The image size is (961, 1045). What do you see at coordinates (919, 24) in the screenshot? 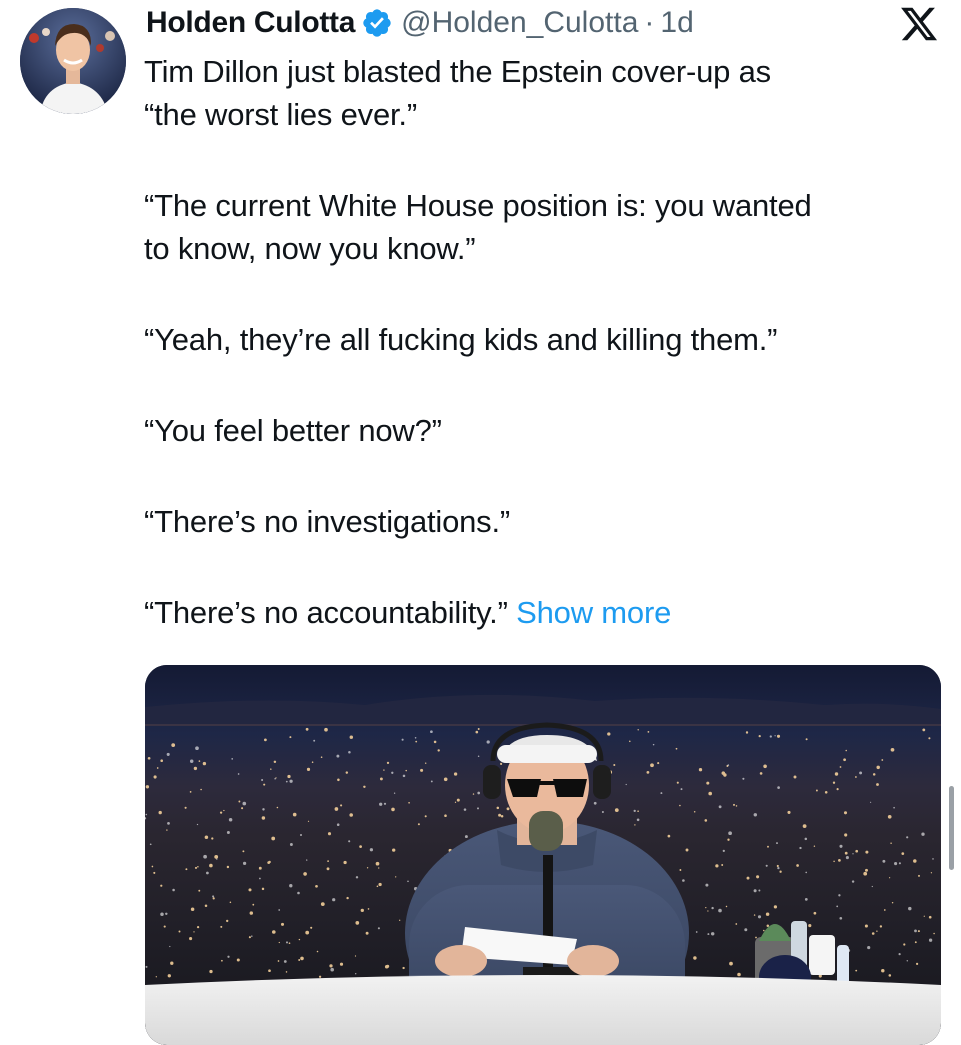
I see `x-logo-icon` at bounding box center [919, 24].